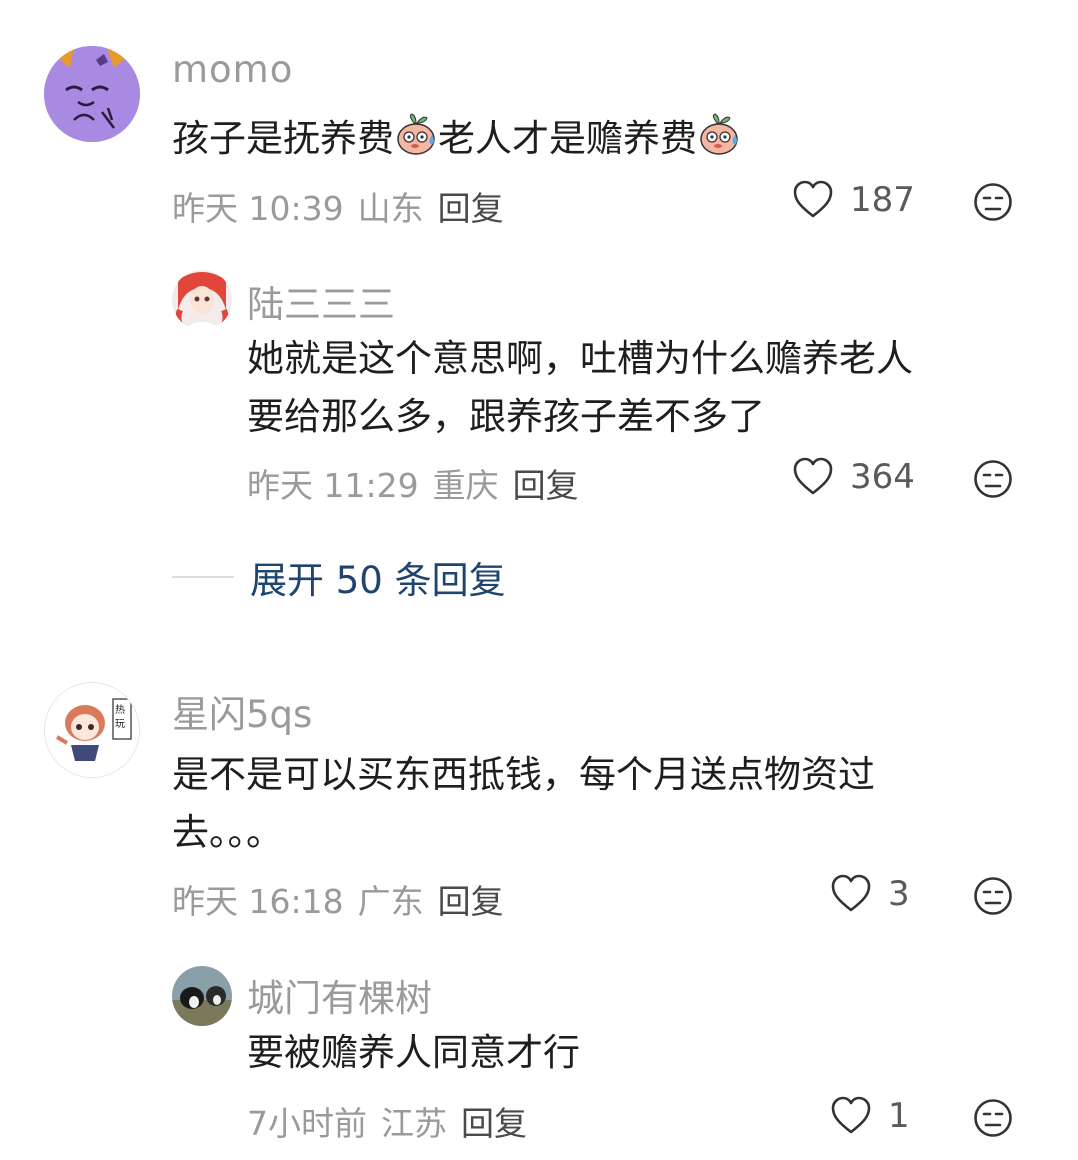 This screenshot has height=1160, width=1078. I want to click on comment-location: 江苏, so click(414, 1123).